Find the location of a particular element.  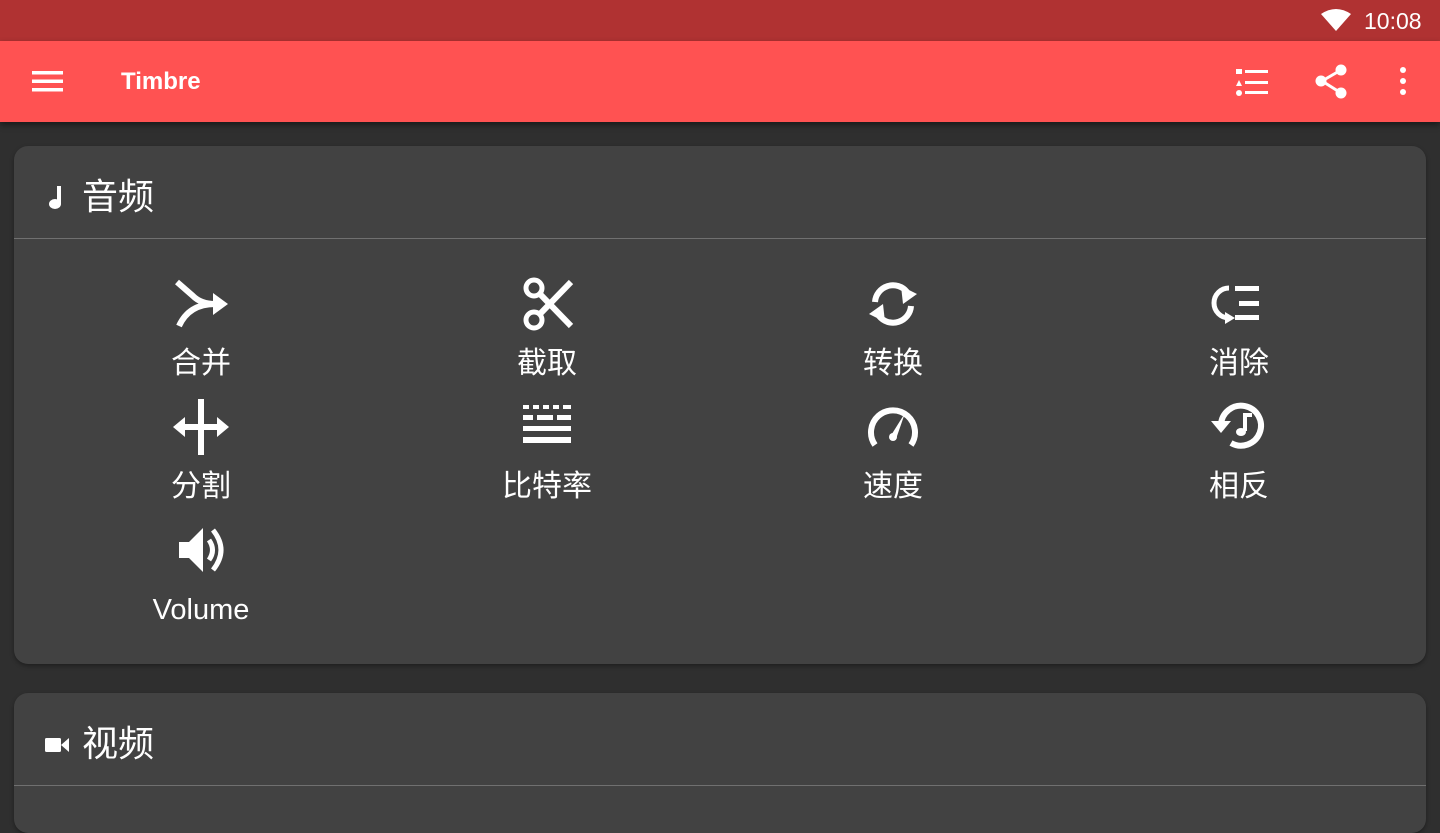

tool-label: 消除 is located at coordinates (1239, 363).